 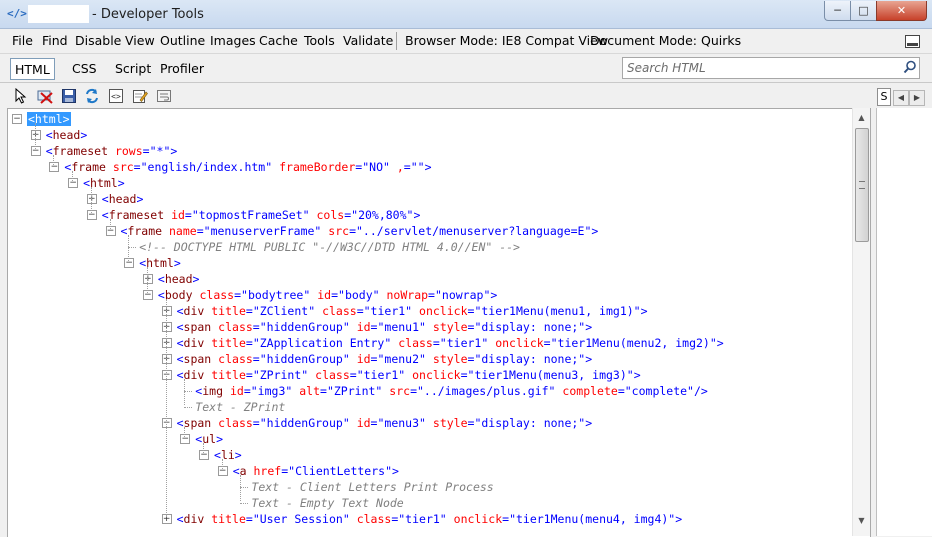 I want to click on tree-row: Text - Empty Text Node, so click(x=438, y=503).